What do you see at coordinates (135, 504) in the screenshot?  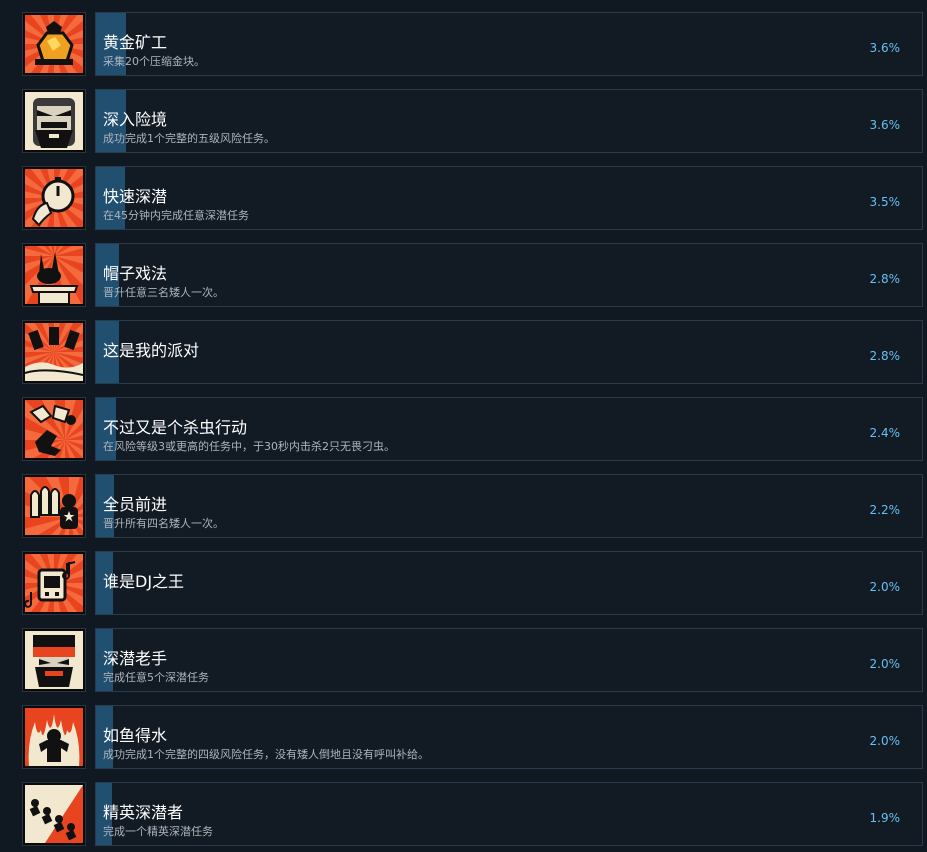 I see `achievement-title: 全员前进` at bounding box center [135, 504].